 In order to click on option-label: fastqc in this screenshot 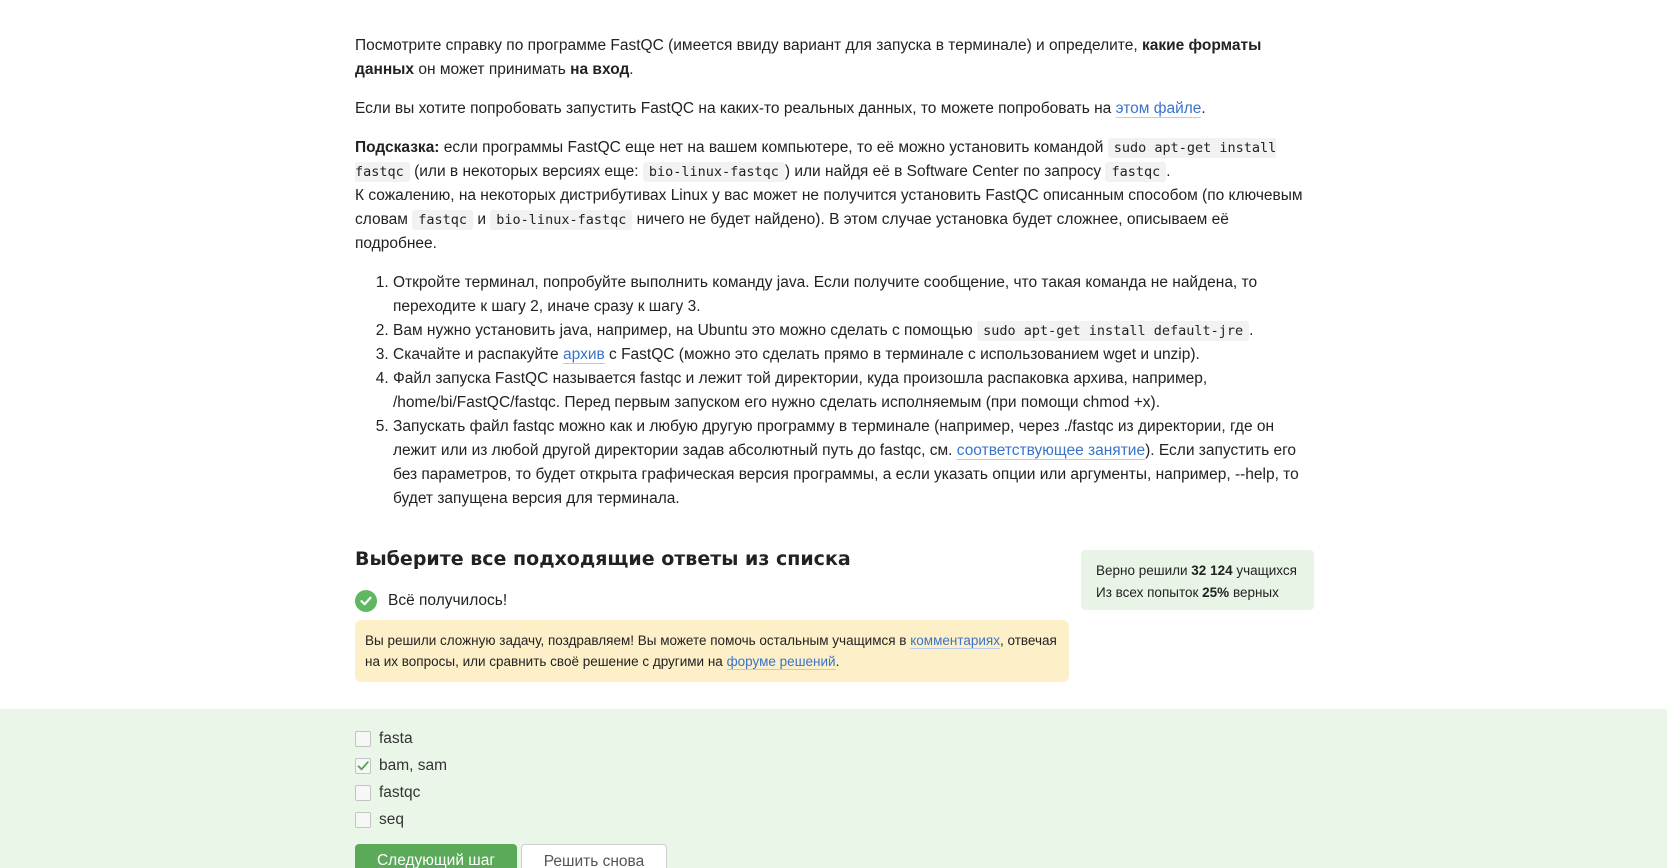, I will do `click(400, 792)`.